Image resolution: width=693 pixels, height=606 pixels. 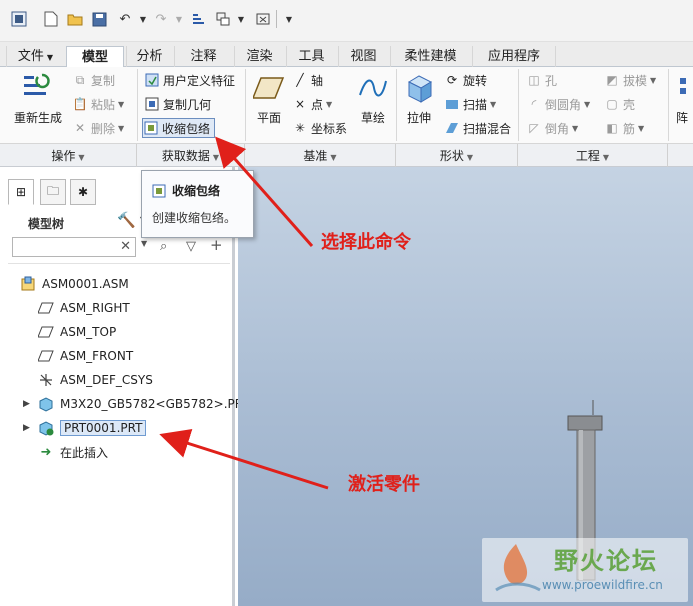 I want to click on swept-blend-button: 扫描混合, so click(x=477, y=128).